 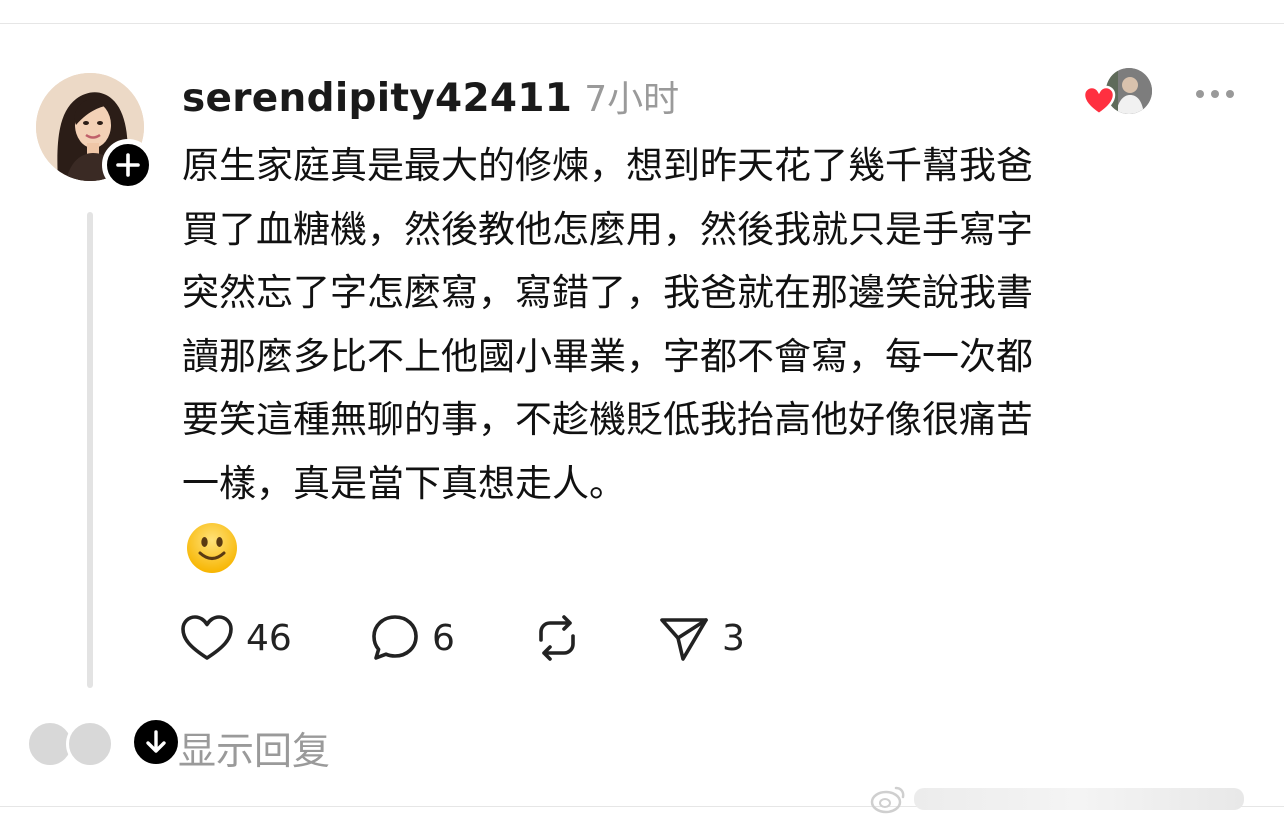 What do you see at coordinates (90, 450) in the screenshot?
I see `thread-line` at bounding box center [90, 450].